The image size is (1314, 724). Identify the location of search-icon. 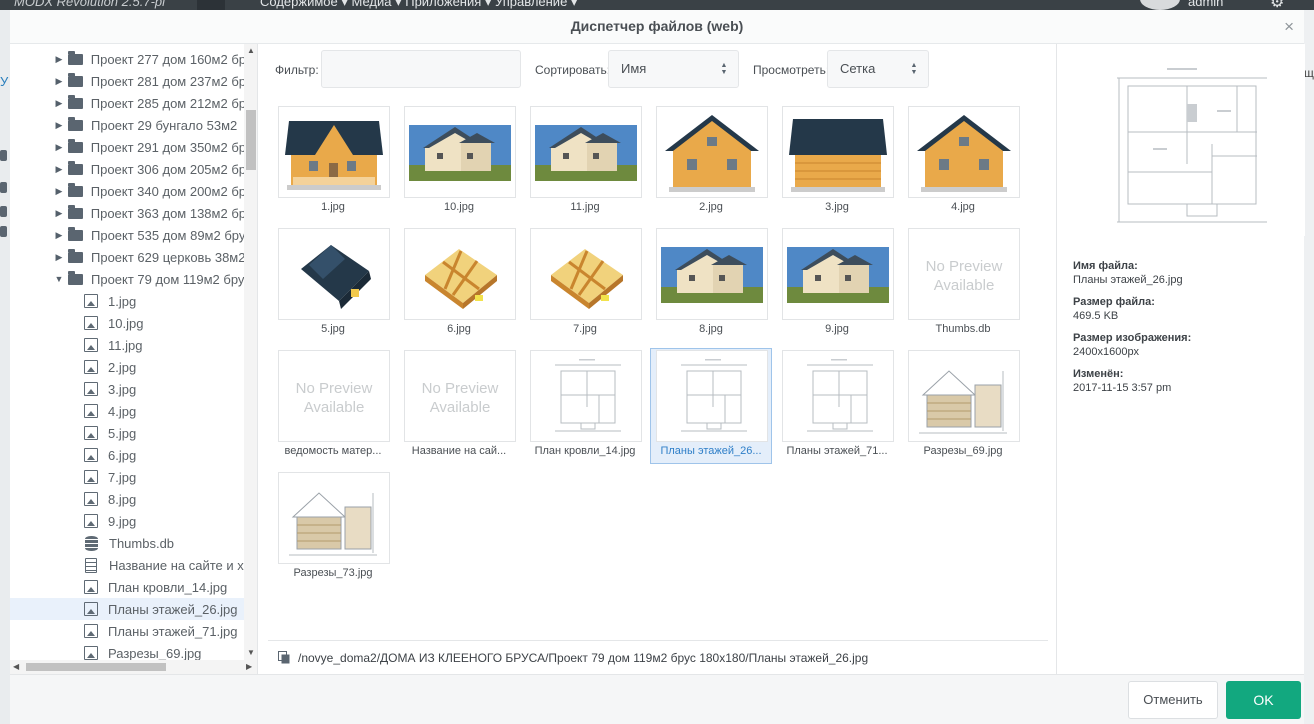
(211, 5).